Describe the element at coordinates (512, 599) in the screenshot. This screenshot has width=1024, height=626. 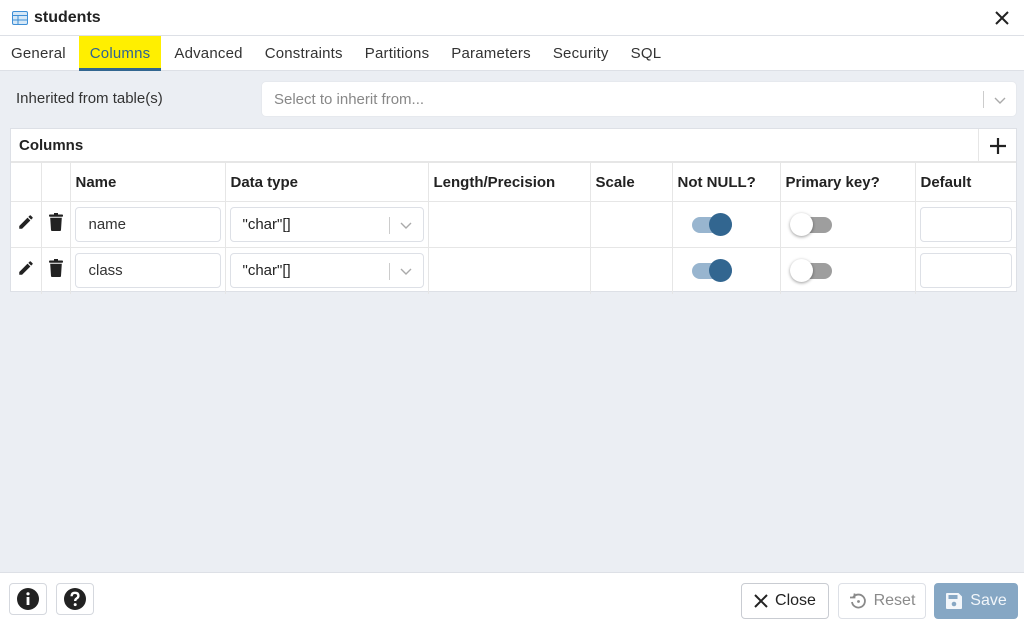
I see `dialog-footer: Close Reset Save` at that location.